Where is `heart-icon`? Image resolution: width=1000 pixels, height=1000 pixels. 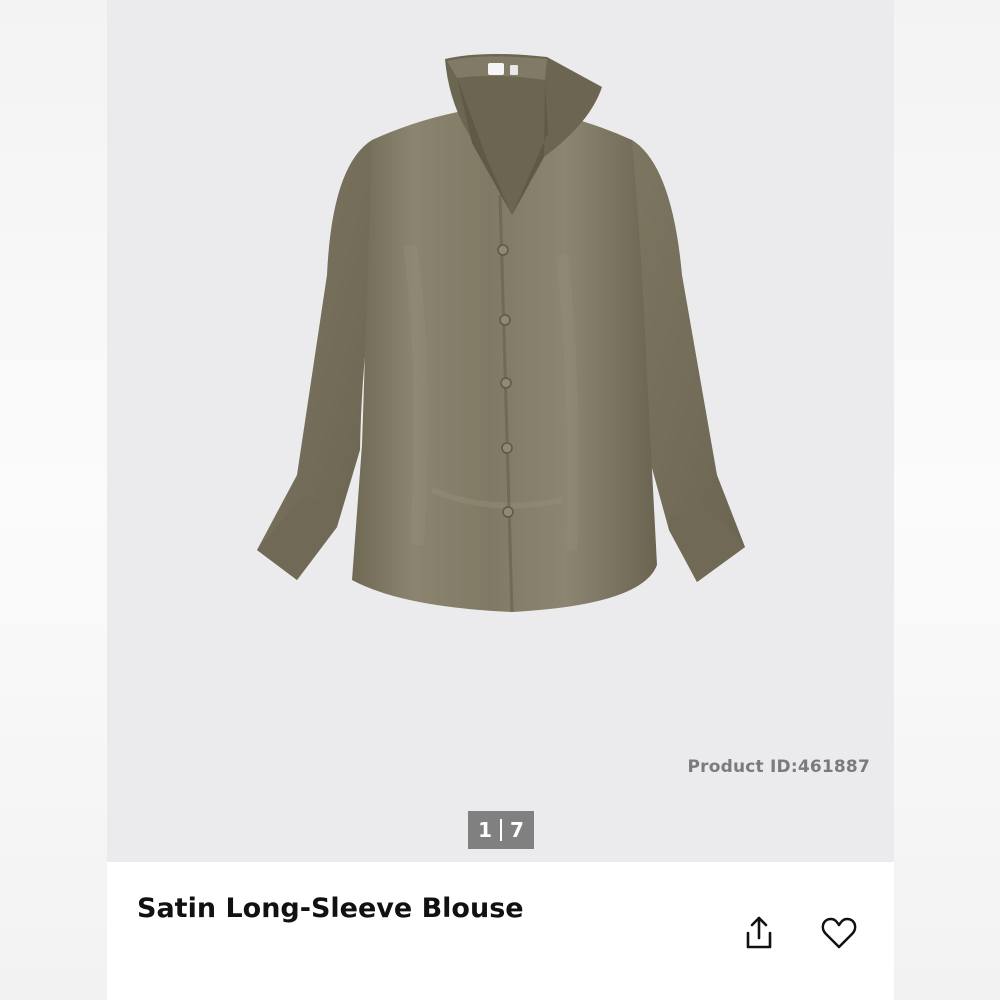 heart-icon is located at coordinates (839, 933).